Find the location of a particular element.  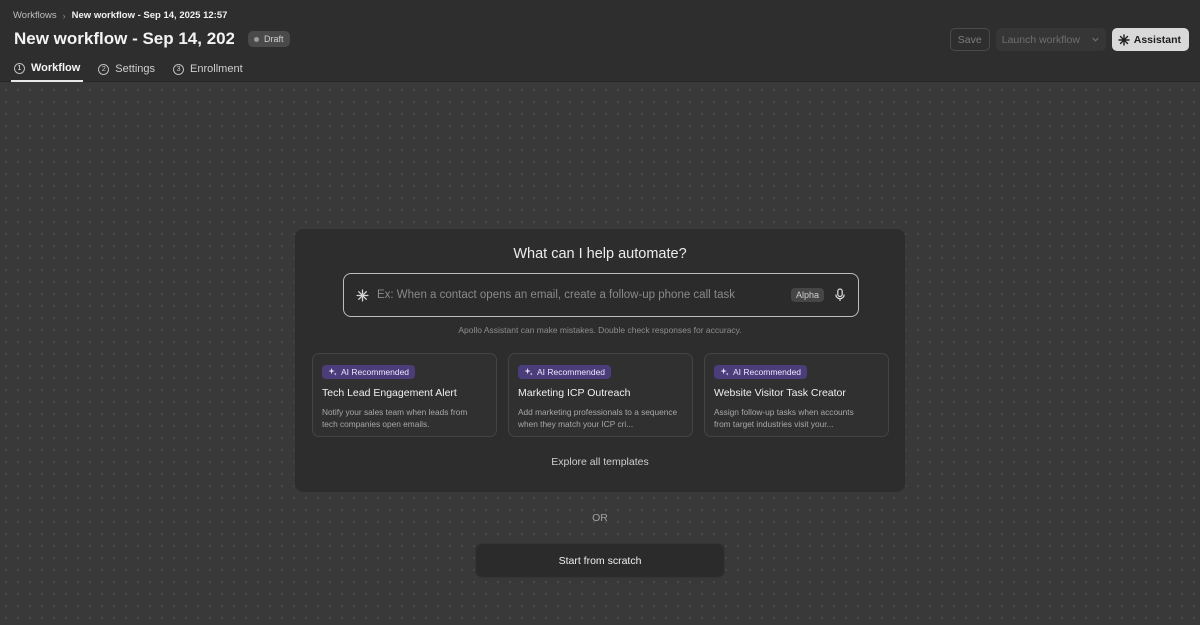

tab-number: 3 is located at coordinates (179, 69).